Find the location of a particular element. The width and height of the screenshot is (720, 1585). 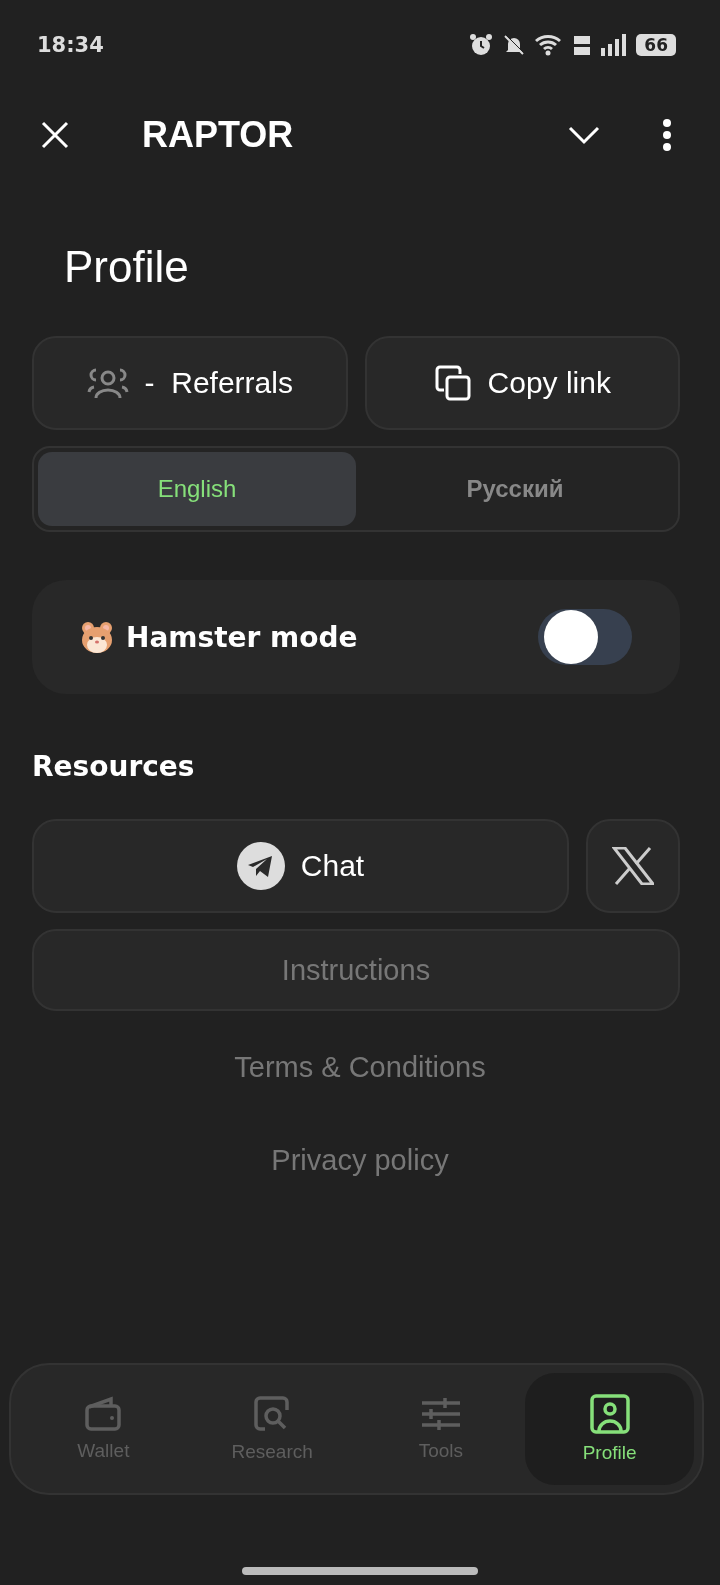

chevron-down-icon is located at coordinates (584, 135).